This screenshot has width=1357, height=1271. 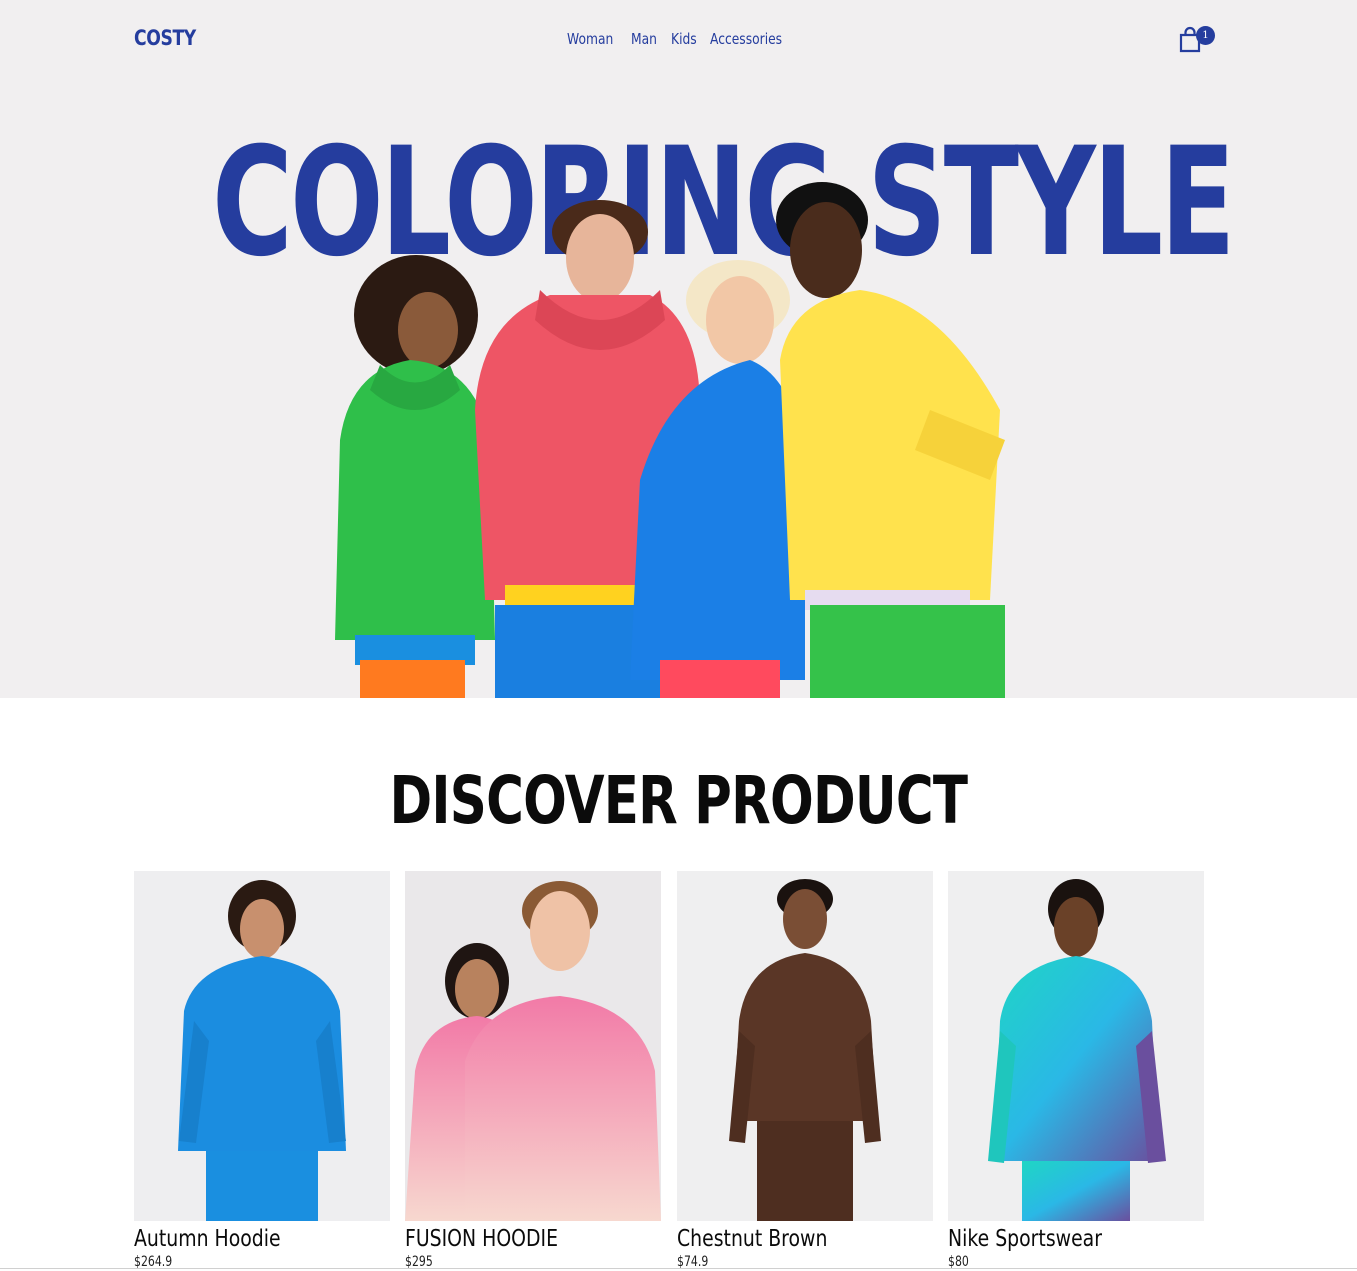 I want to click on product-photo-chestnut-brown, so click(x=805, y=1046).